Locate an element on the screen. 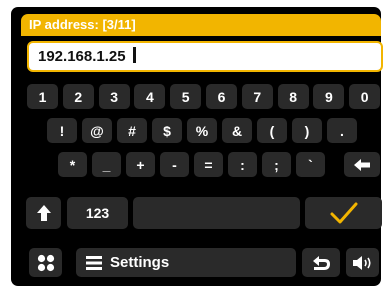 The height and width of the screenshot is (289, 387). text-cursor is located at coordinates (134, 55).